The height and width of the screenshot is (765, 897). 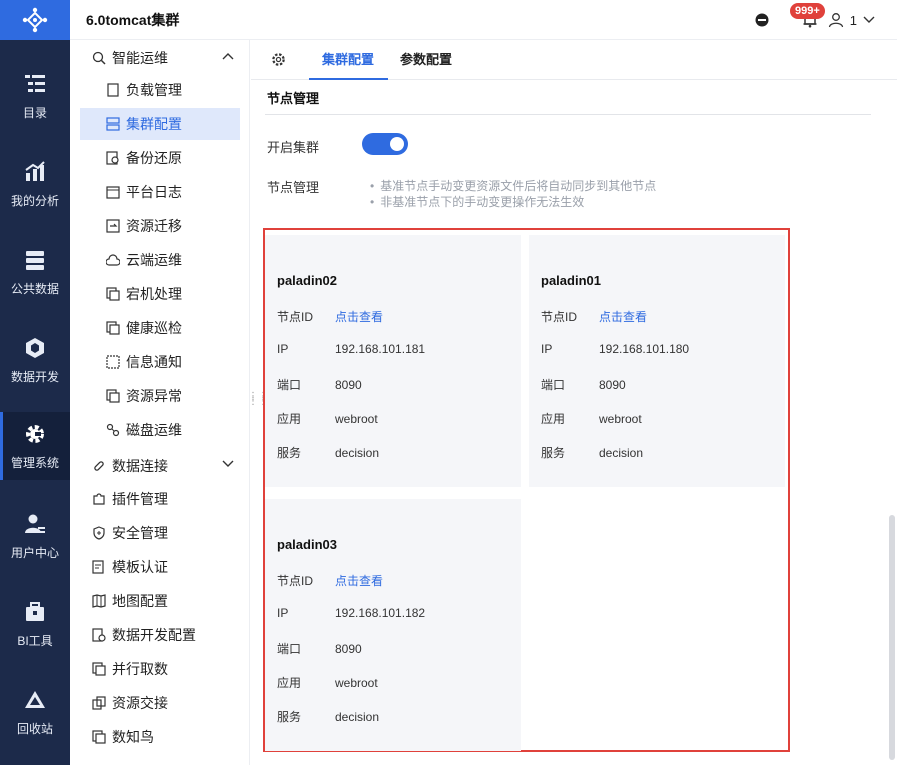 What do you see at coordinates (34, 200) in the screenshot?
I see `rail-label: 我的分析` at bounding box center [34, 200].